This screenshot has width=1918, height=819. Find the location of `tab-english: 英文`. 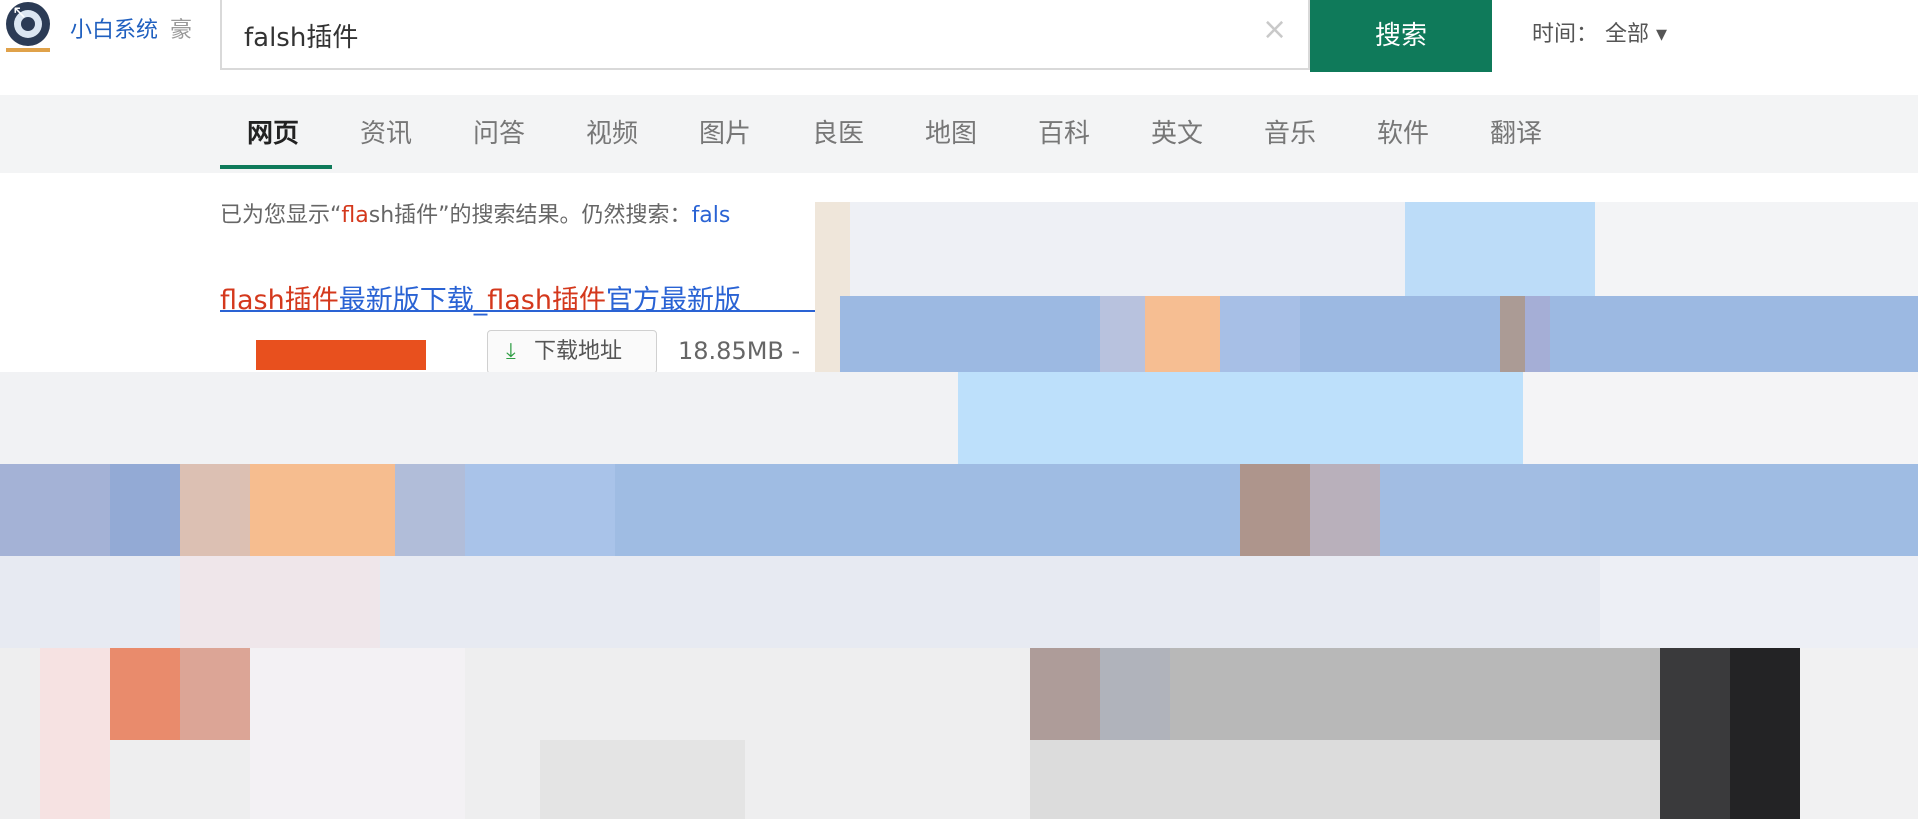

tab-english: 英文 is located at coordinates (1177, 131).